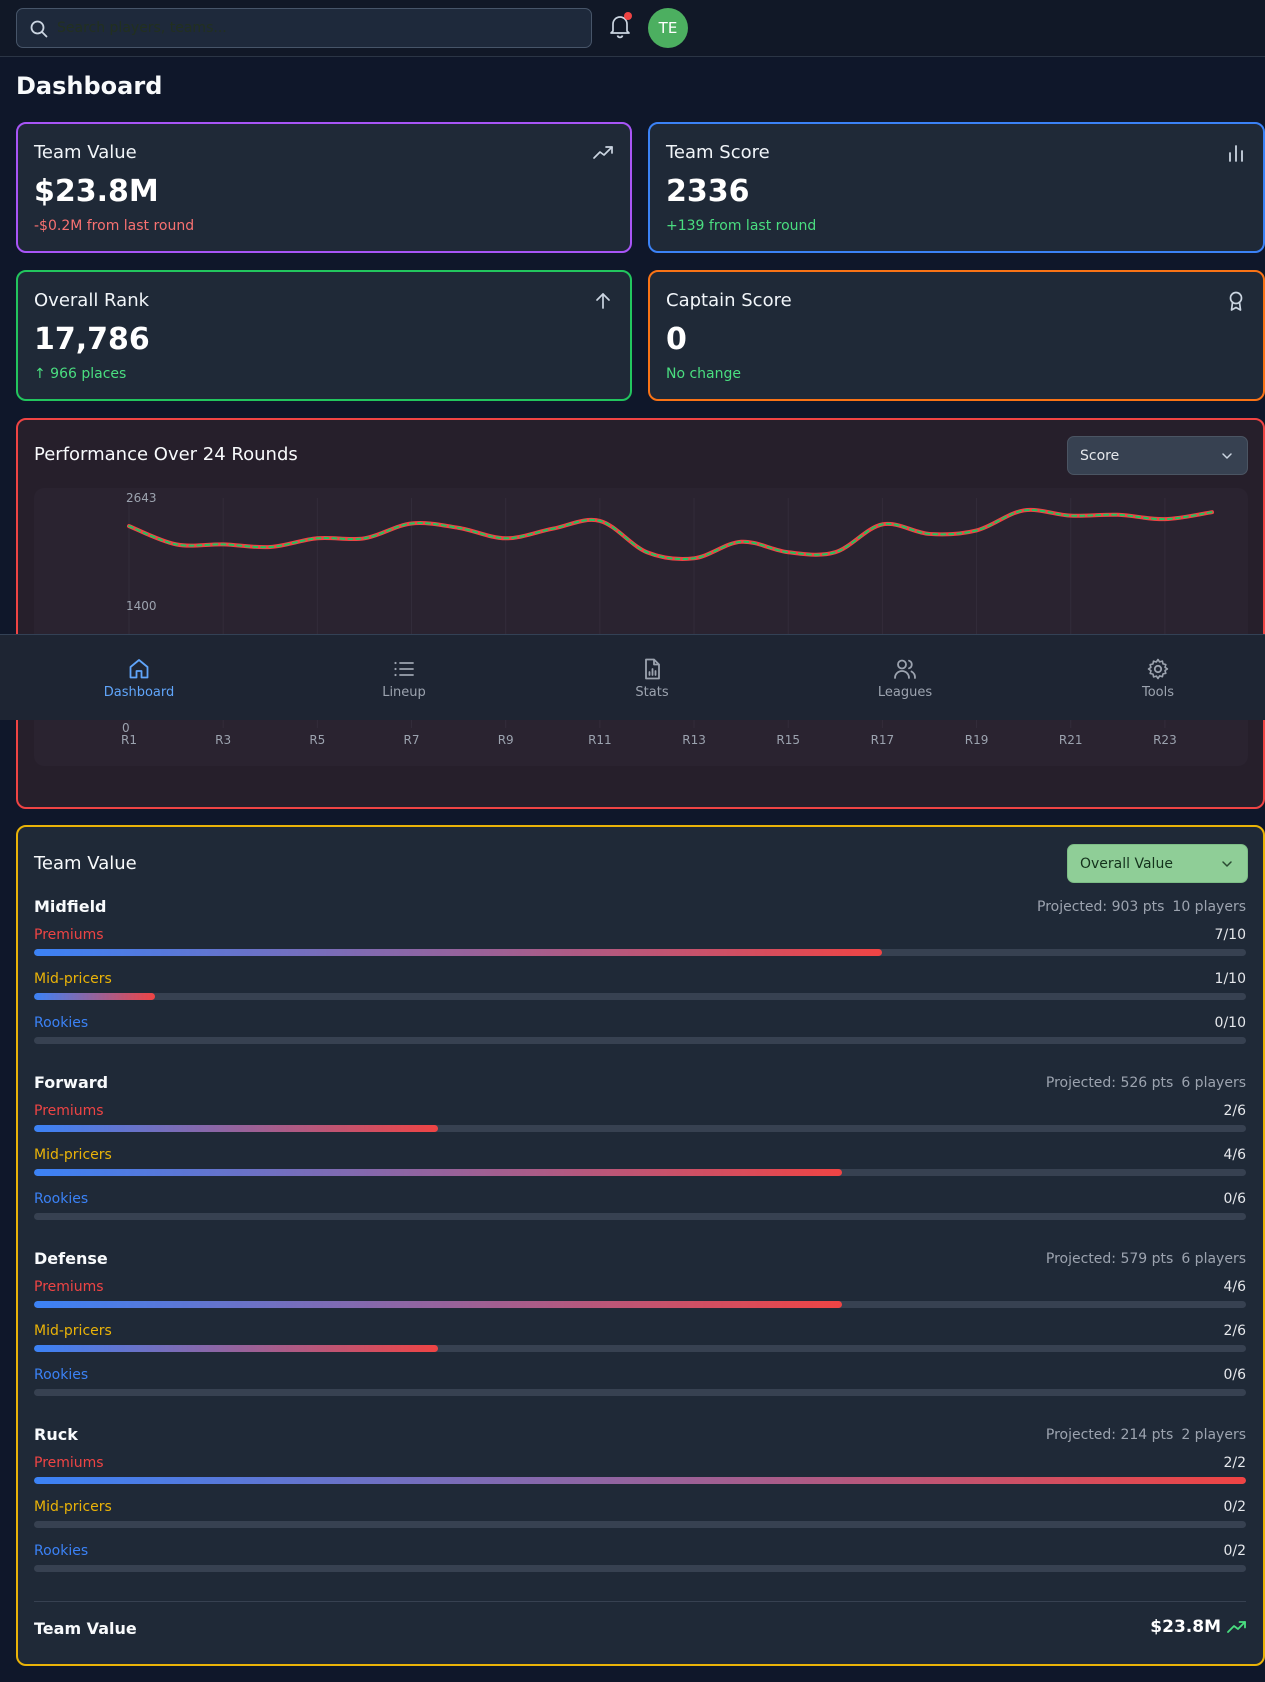 The image size is (1265, 1682). What do you see at coordinates (676, 339) in the screenshot?
I see `stat-value: 0` at bounding box center [676, 339].